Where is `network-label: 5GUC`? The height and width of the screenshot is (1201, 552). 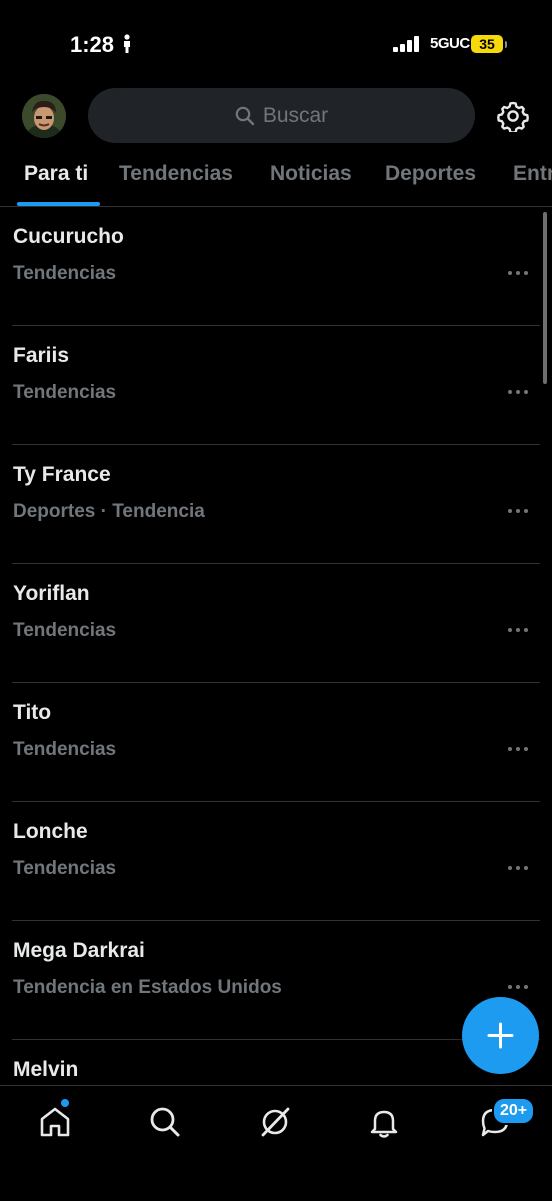 network-label: 5GUC is located at coordinates (450, 43).